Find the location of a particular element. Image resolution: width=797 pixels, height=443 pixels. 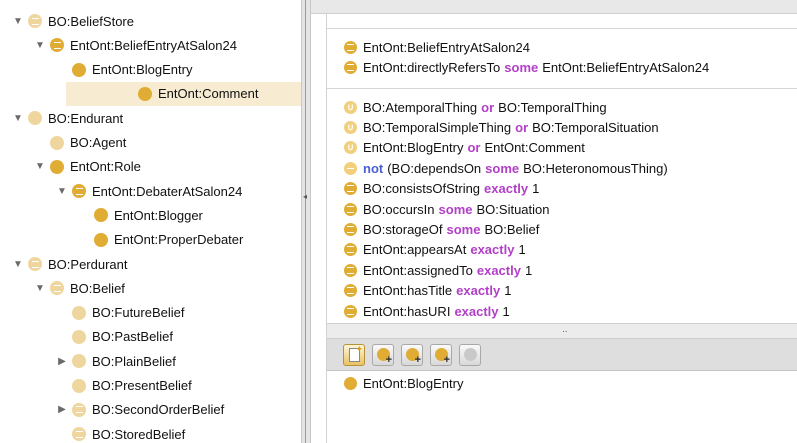

superclass-axiom: EntOnt:hasTitle exactly 1 is located at coordinates (427, 291).